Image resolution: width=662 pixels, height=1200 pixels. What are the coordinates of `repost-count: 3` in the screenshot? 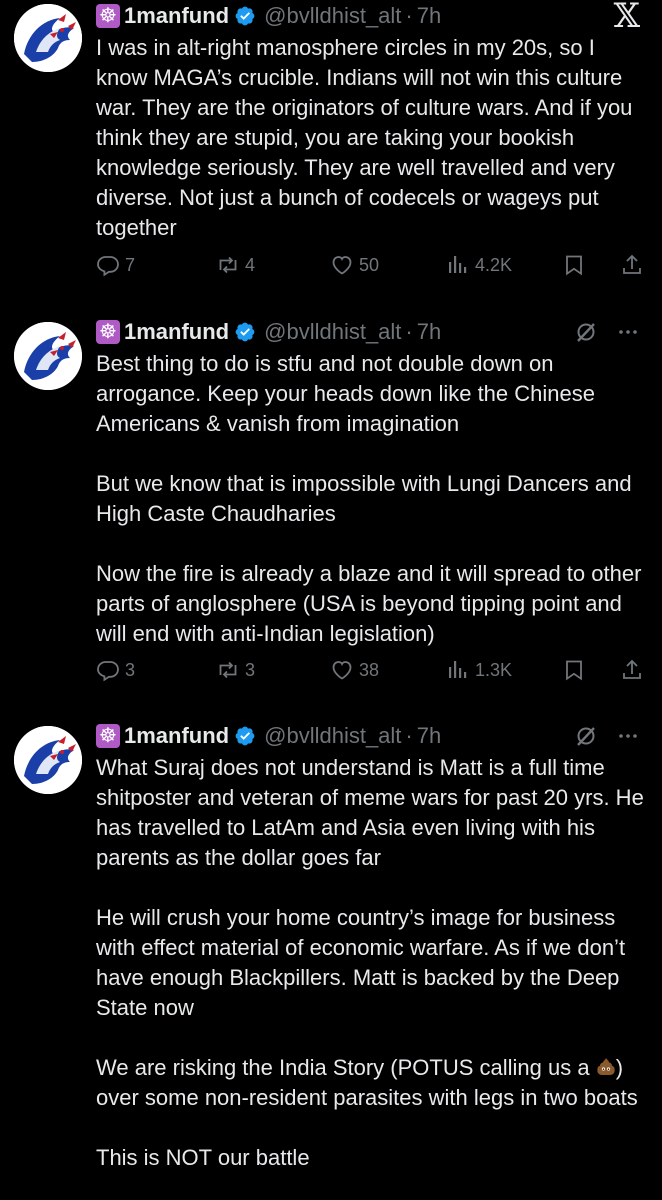 It's located at (250, 669).